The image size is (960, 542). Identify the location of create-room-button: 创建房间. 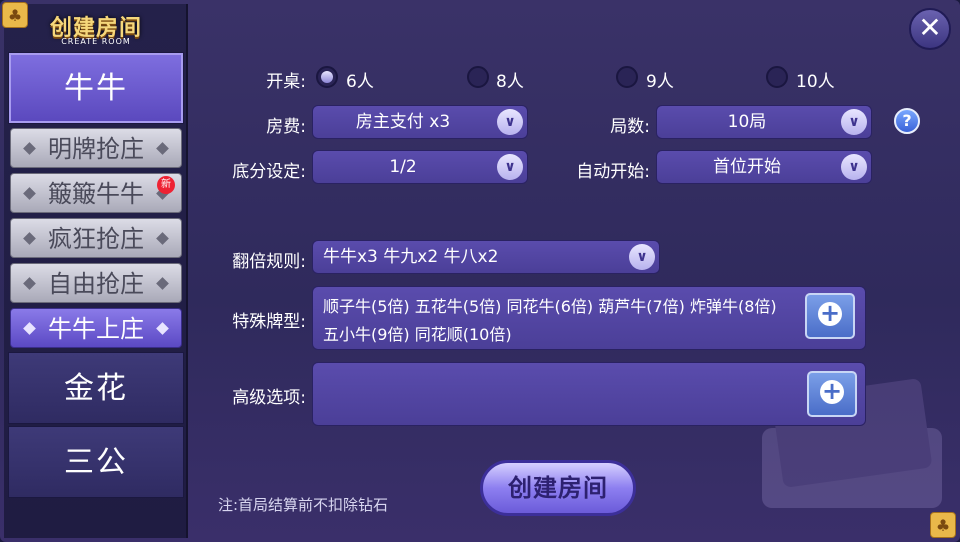
(558, 488).